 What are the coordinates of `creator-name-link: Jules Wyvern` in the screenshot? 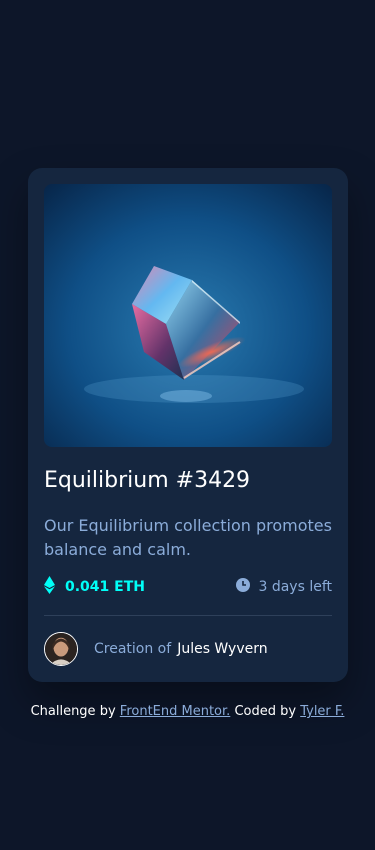 It's located at (222, 649).